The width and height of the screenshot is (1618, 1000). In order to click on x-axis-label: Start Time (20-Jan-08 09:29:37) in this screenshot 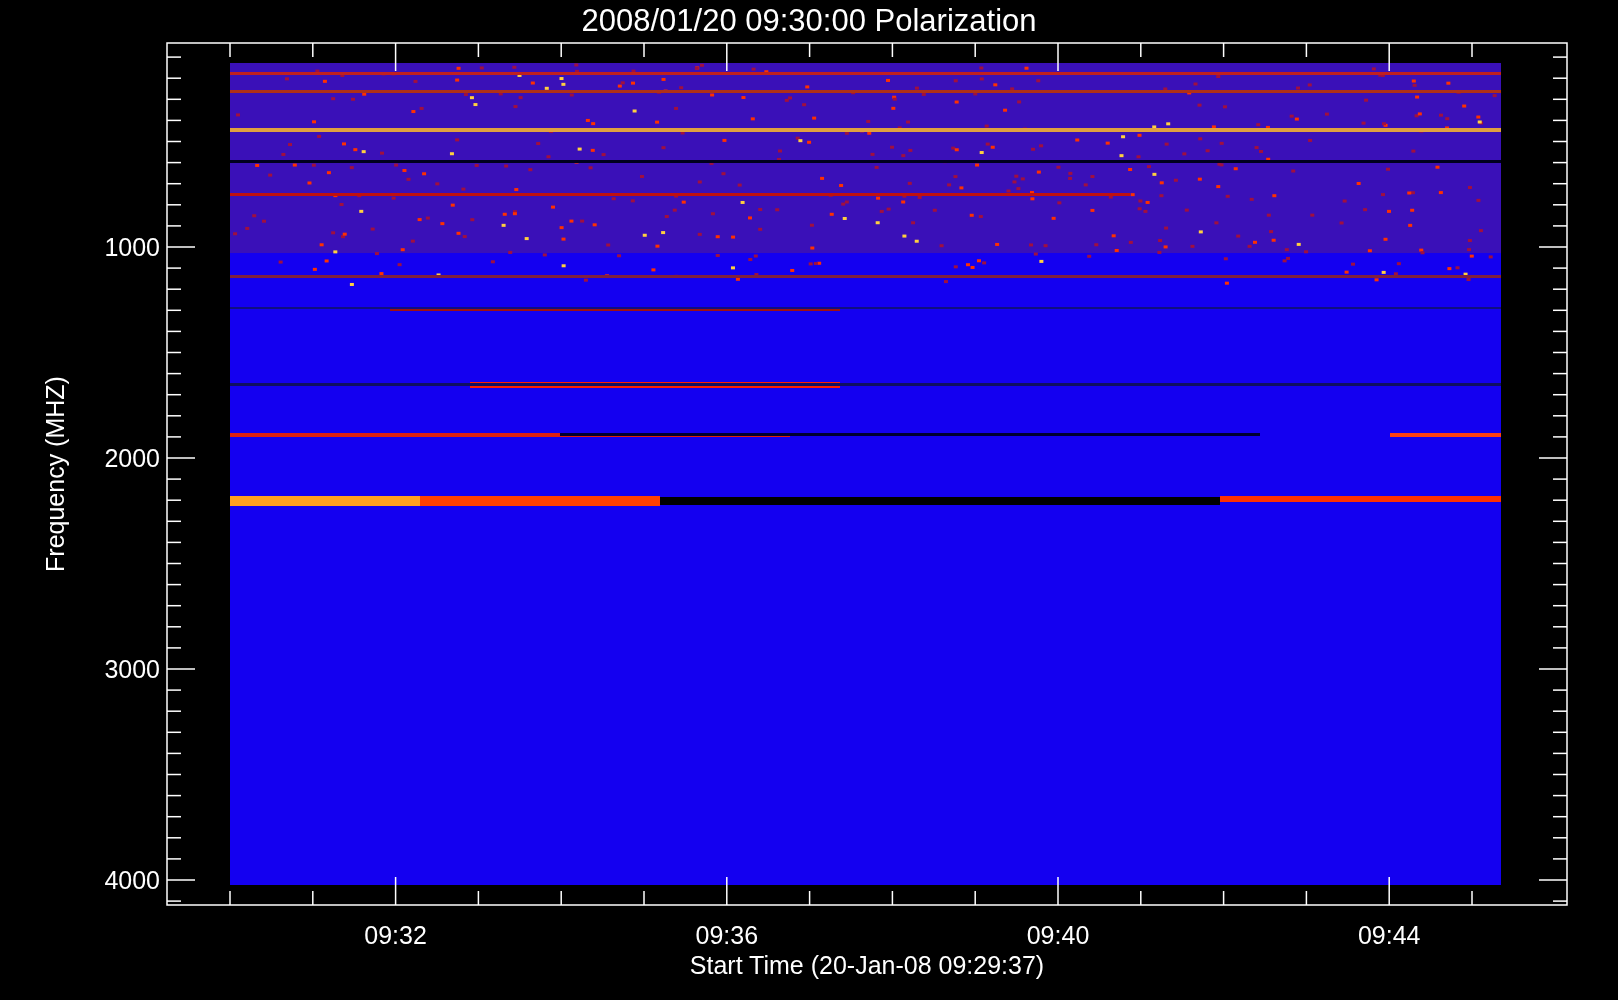, I will do `click(867, 965)`.